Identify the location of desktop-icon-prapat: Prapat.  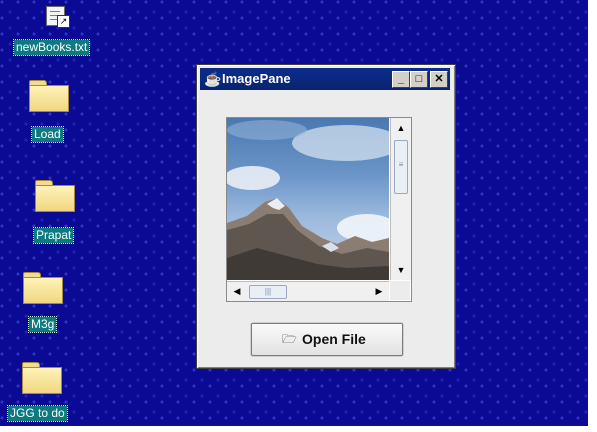
(55, 213).